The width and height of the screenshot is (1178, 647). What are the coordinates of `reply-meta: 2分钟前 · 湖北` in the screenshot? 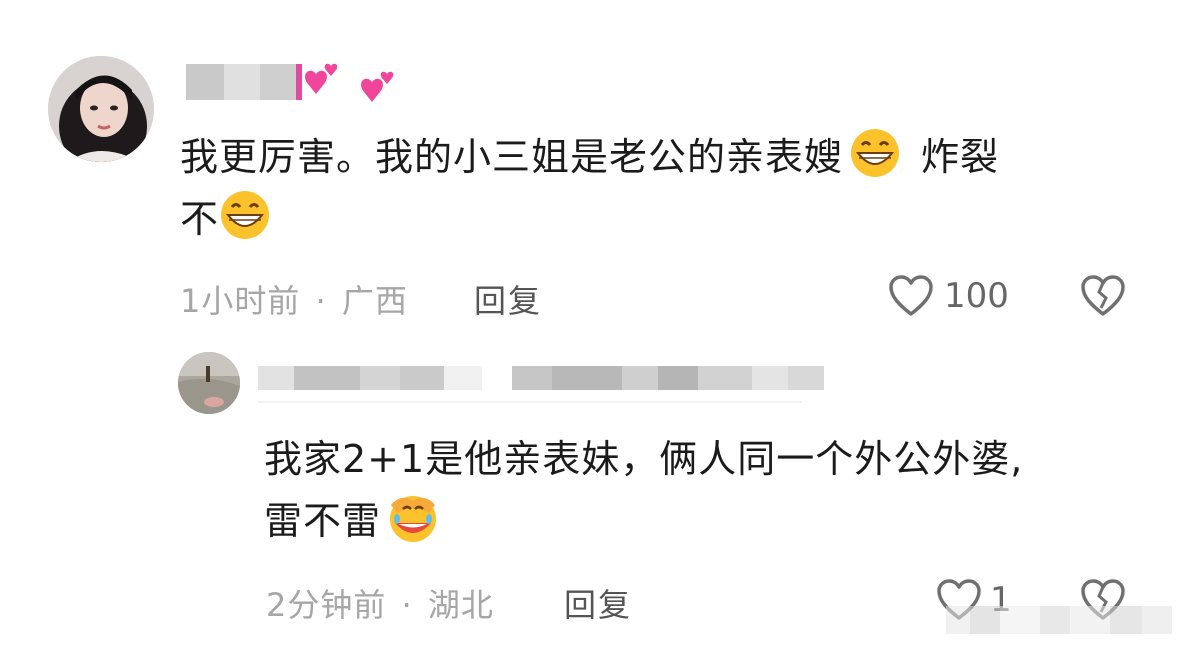 It's located at (380, 603).